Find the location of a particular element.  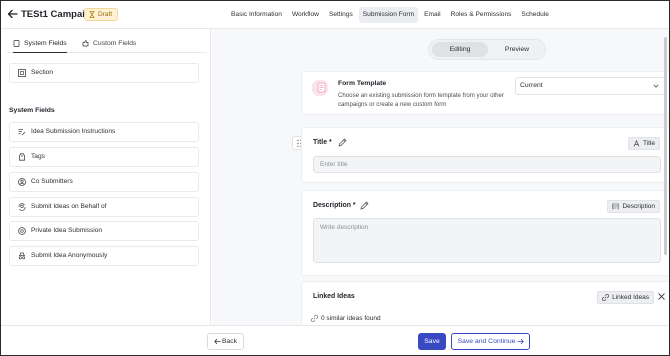

description-textarea: Write description is located at coordinates (487, 240).